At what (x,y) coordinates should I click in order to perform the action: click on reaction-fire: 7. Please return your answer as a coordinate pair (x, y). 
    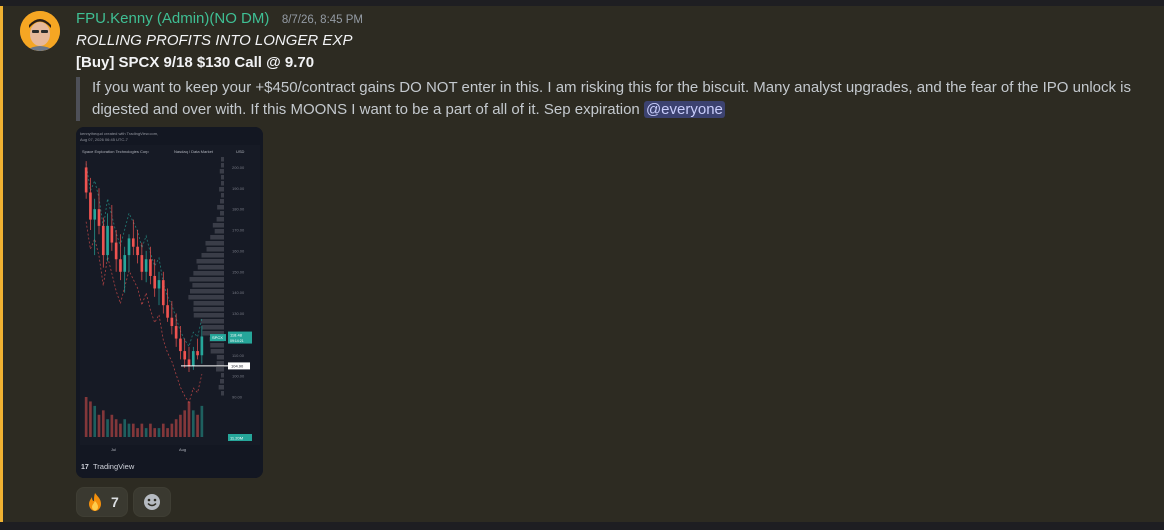
    Looking at the image, I should click on (102, 502).